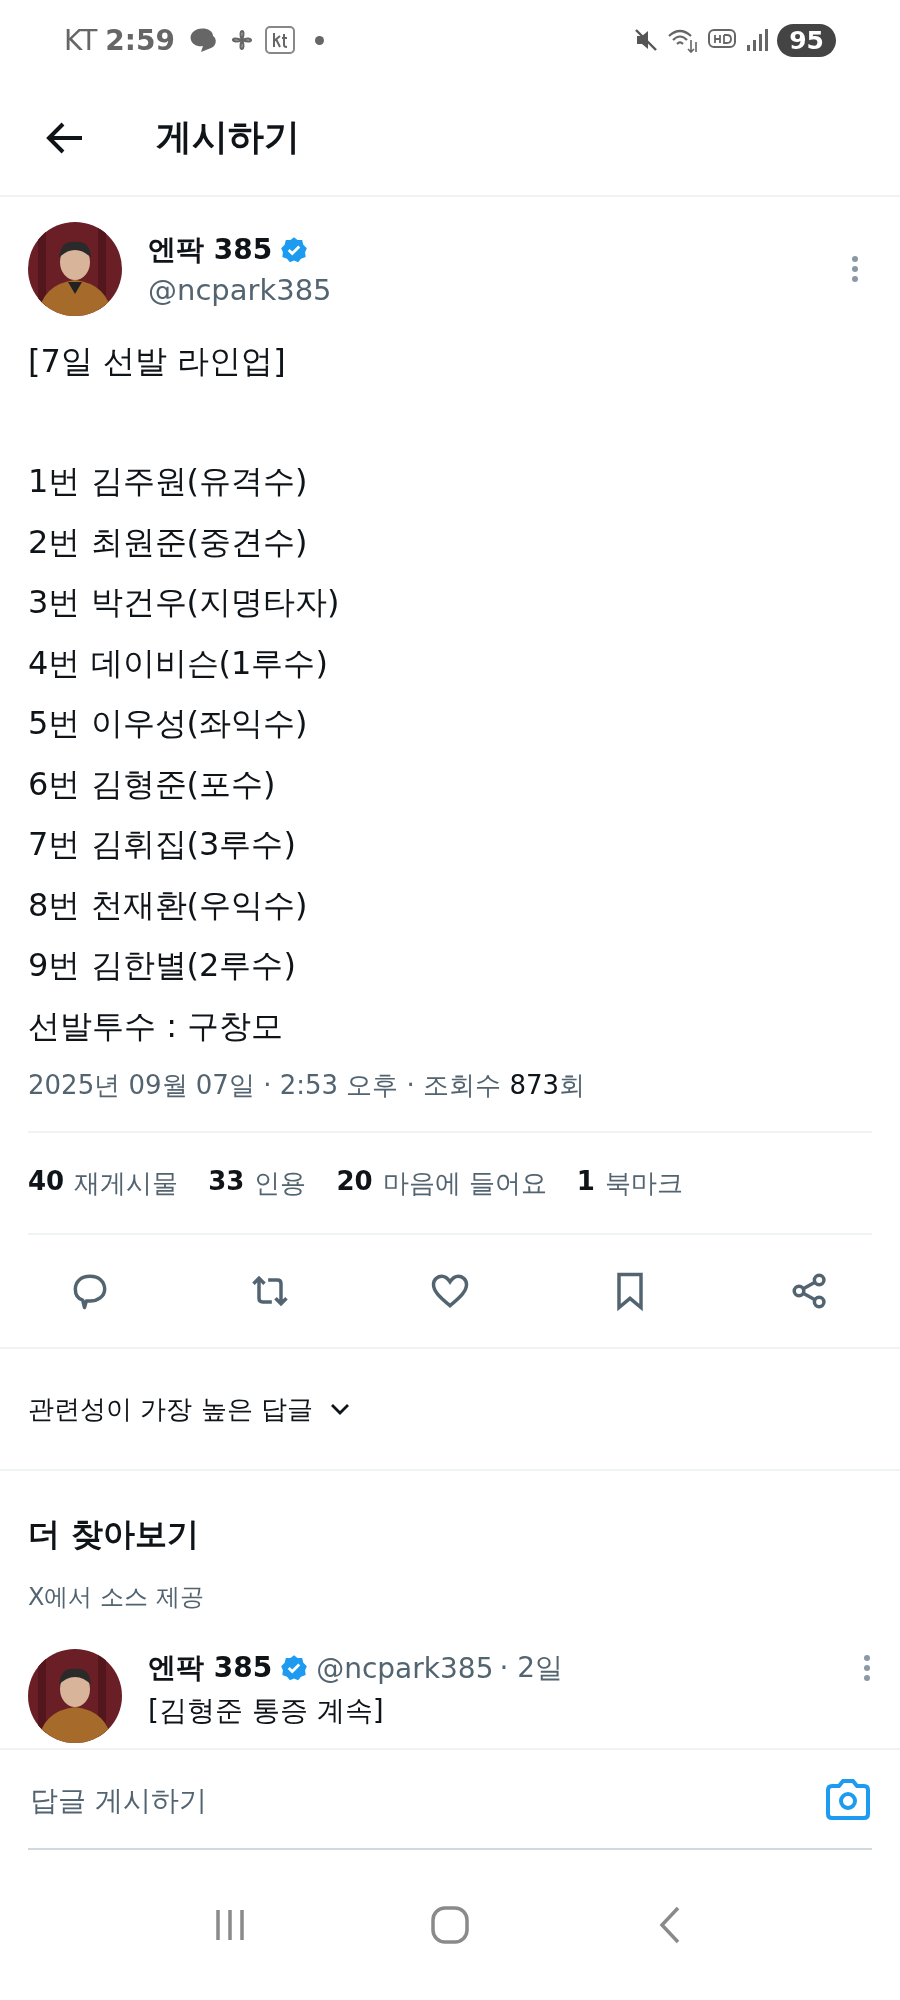  What do you see at coordinates (464, 1183) in the screenshot?
I see `stat-label: 마음에 들어요` at bounding box center [464, 1183].